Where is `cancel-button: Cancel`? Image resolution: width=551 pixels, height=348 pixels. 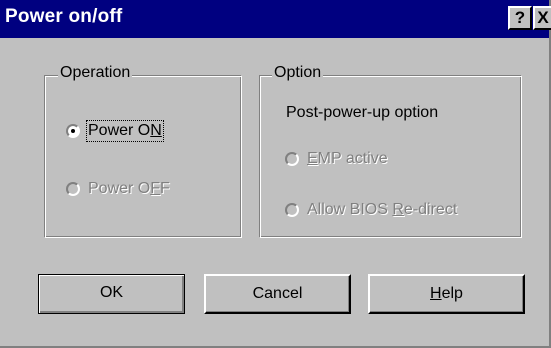 cancel-button: Cancel is located at coordinates (277, 294).